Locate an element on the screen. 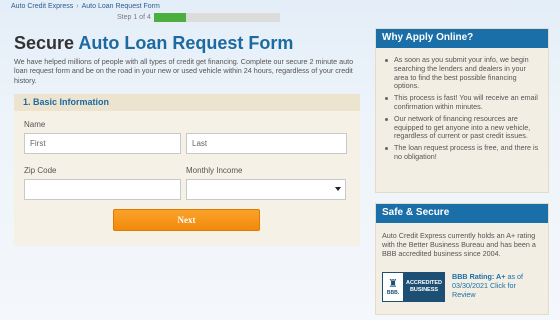 The height and width of the screenshot is (320, 560). monthly-income-select is located at coordinates (266, 189).